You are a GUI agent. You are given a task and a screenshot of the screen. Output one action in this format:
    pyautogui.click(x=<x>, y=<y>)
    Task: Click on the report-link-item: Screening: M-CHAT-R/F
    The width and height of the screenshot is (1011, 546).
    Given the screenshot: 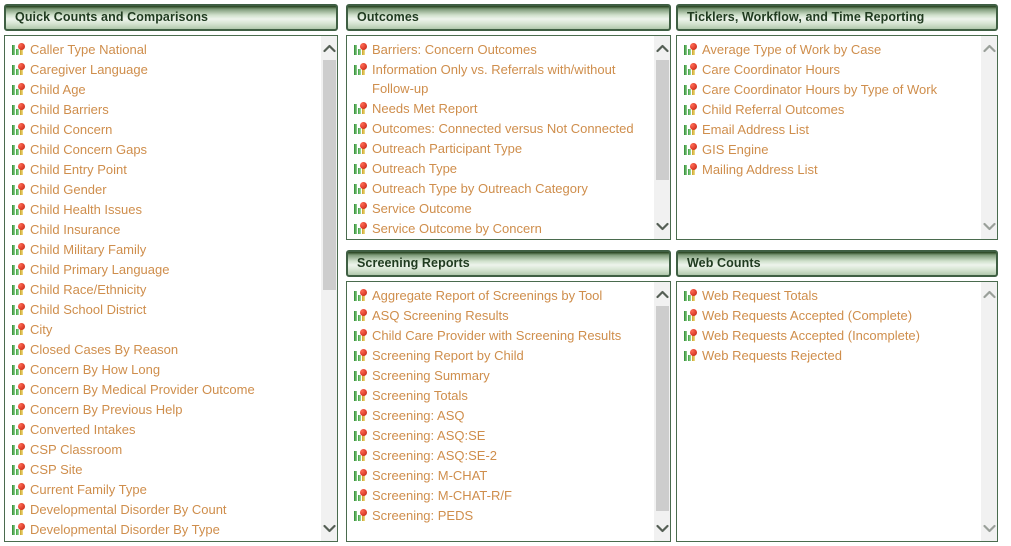 What is the action you would take?
    pyautogui.click(x=500, y=495)
    